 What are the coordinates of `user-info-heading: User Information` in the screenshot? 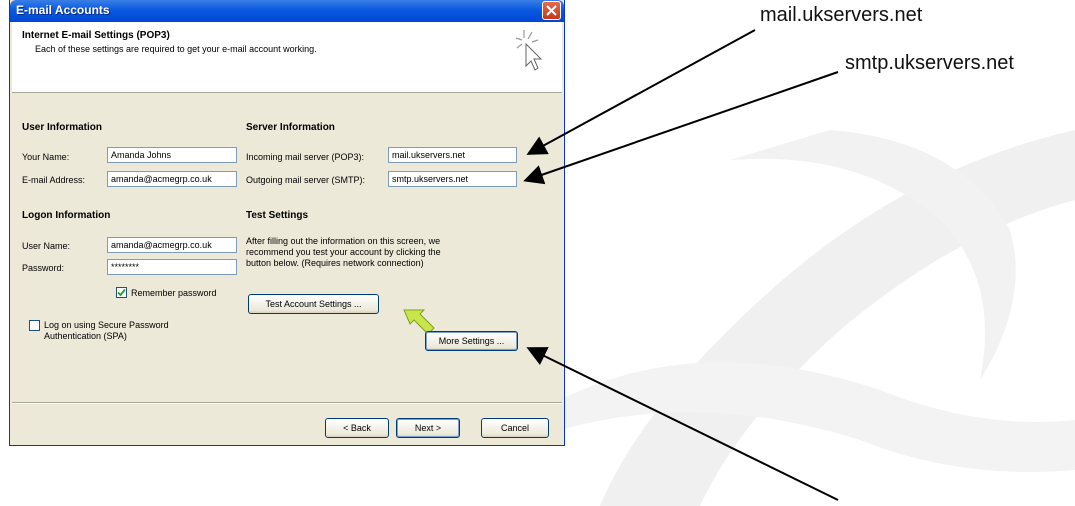 It's located at (62, 127).